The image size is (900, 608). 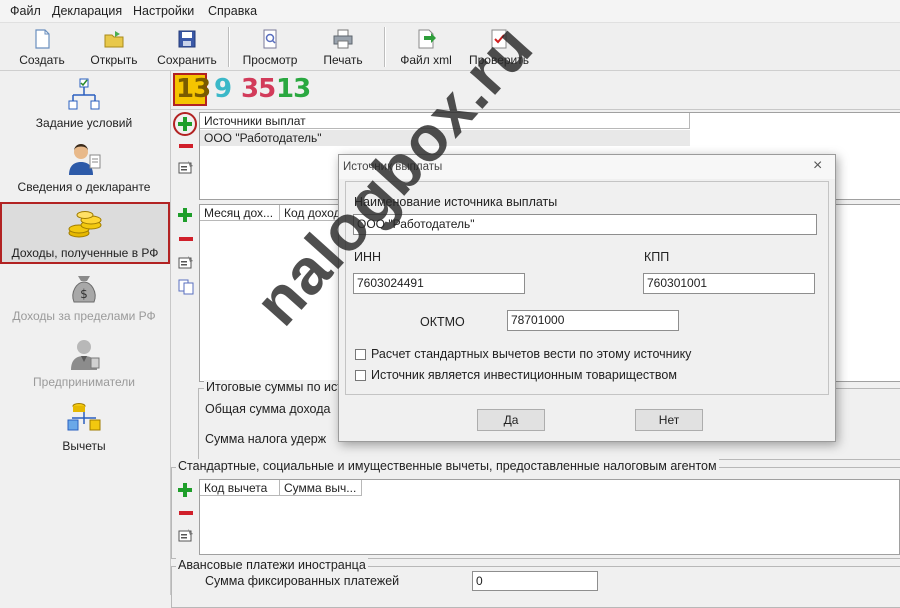 What do you see at coordinates (42, 60) in the screenshot?
I see `create-label: Создать` at bounding box center [42, 60].